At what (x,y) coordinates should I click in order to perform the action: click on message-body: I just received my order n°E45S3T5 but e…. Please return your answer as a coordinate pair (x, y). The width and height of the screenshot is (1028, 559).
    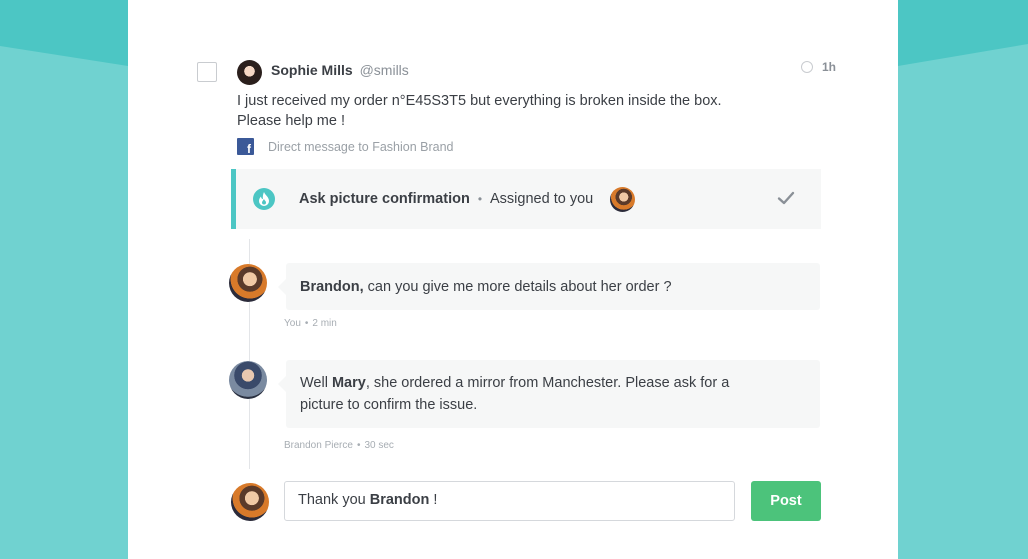
    Looking at the image, I should click on (507, 111).